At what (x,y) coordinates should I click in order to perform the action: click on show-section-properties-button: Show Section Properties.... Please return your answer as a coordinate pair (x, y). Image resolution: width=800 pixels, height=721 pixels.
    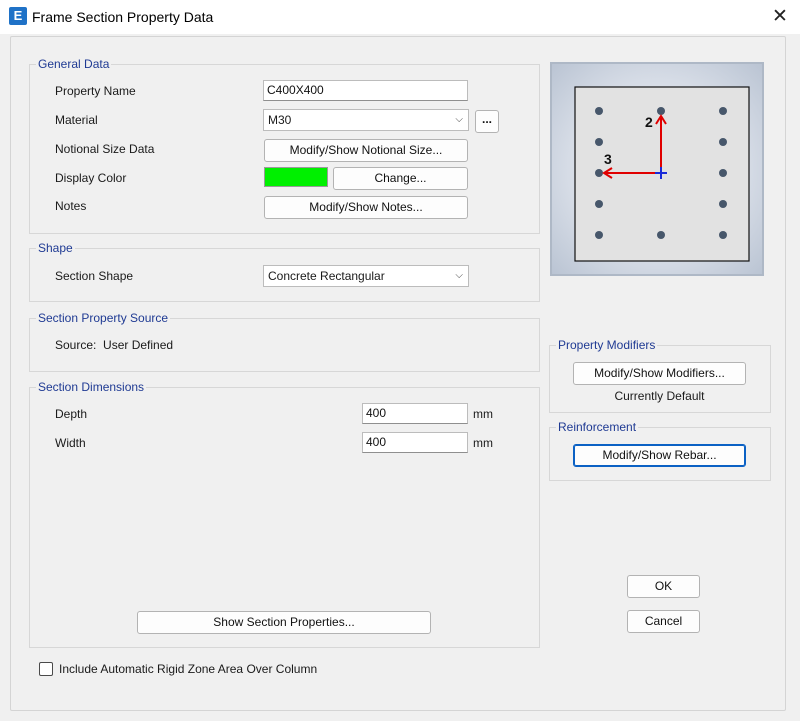
    Looking at the image, I should click on (284, 622).